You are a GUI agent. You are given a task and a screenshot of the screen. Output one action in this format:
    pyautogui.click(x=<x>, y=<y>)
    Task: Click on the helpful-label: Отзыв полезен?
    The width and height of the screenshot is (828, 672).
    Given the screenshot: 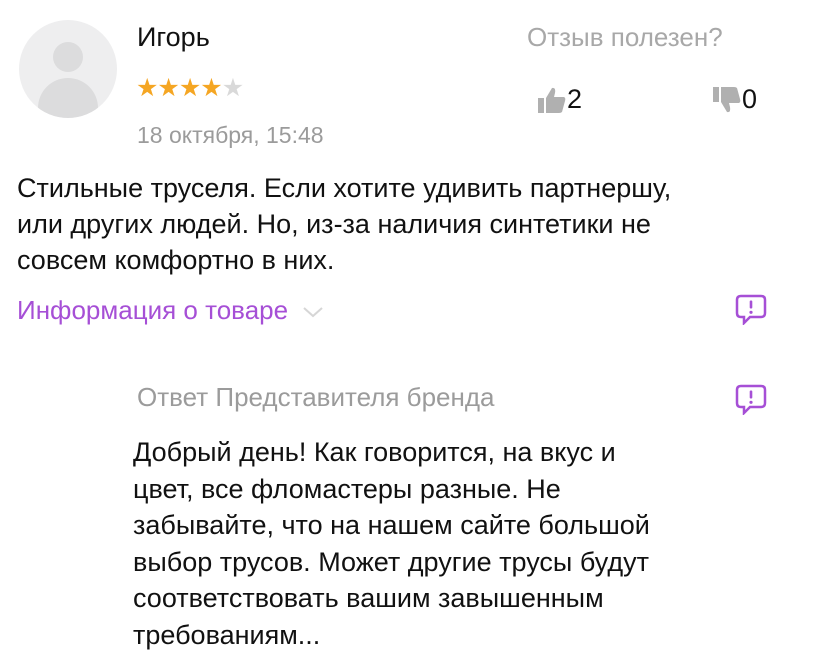 What is the action you would take?
    pyautogui.click(x=625, y=37)
    